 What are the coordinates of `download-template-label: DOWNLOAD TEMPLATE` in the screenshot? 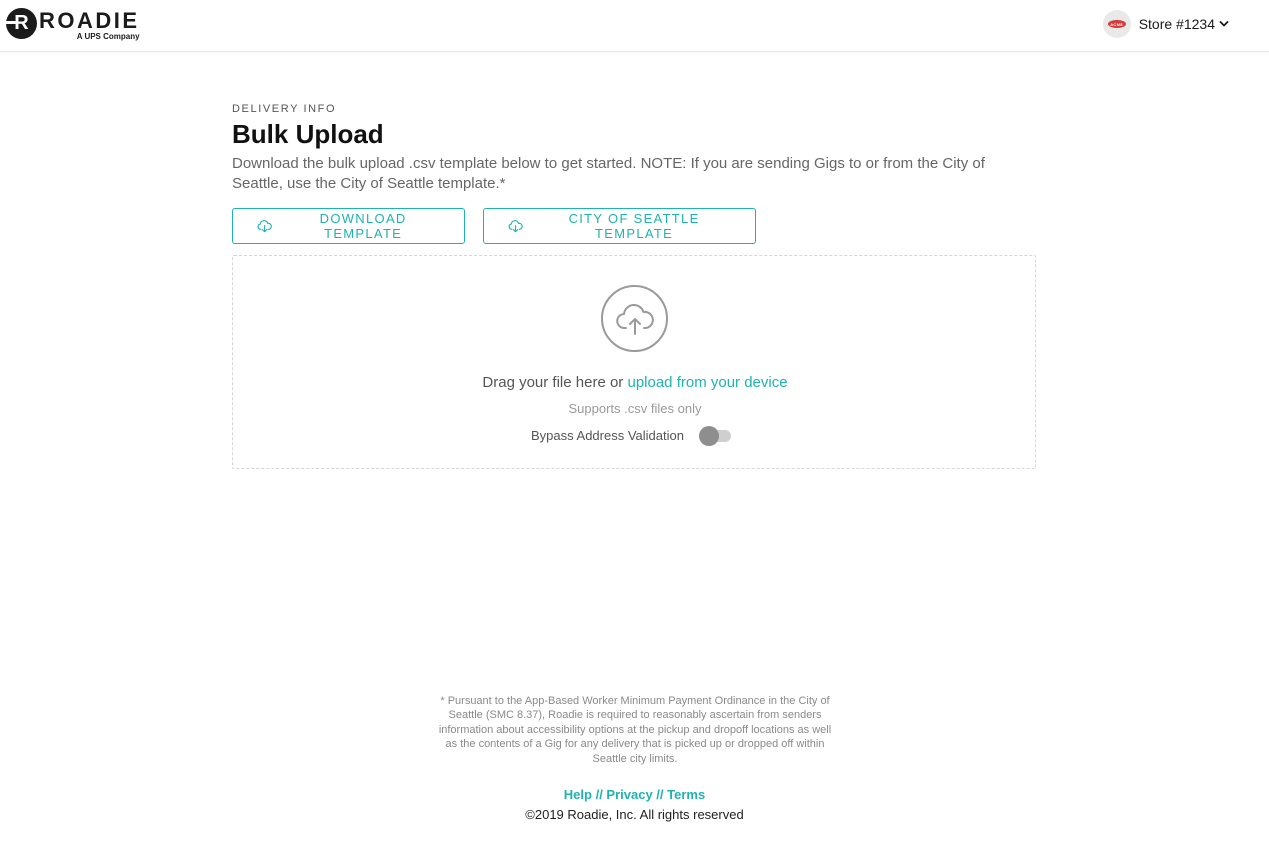 It's located at (363, 226).